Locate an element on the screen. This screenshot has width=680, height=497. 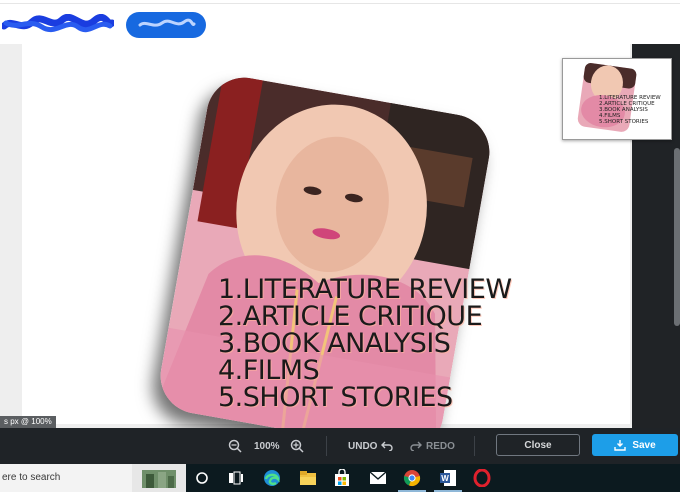
list-item: 4.FILMS is located at coordinates (269, 370).